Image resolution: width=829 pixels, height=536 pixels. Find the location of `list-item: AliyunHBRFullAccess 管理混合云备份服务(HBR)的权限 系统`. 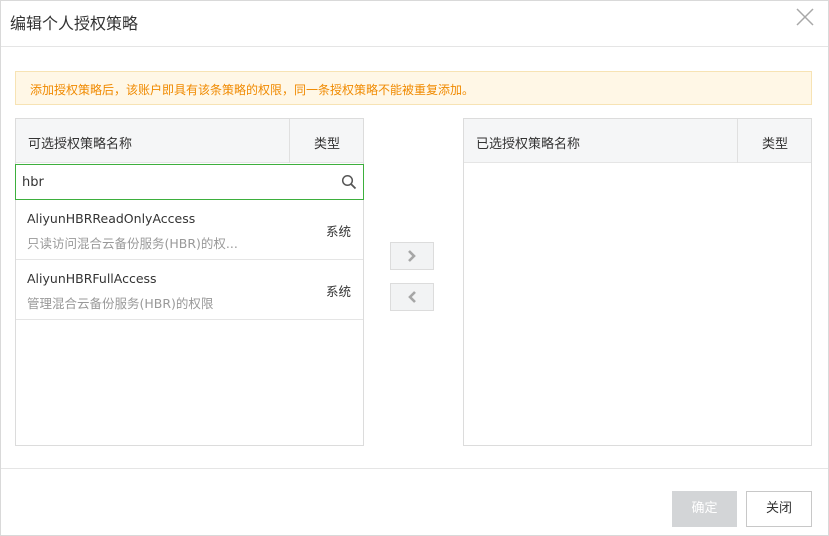

list-item: AliyunHBRFullAccess 管理混合云备份服务(HBR)的权限 系统 is located at coordinates (189, 290).